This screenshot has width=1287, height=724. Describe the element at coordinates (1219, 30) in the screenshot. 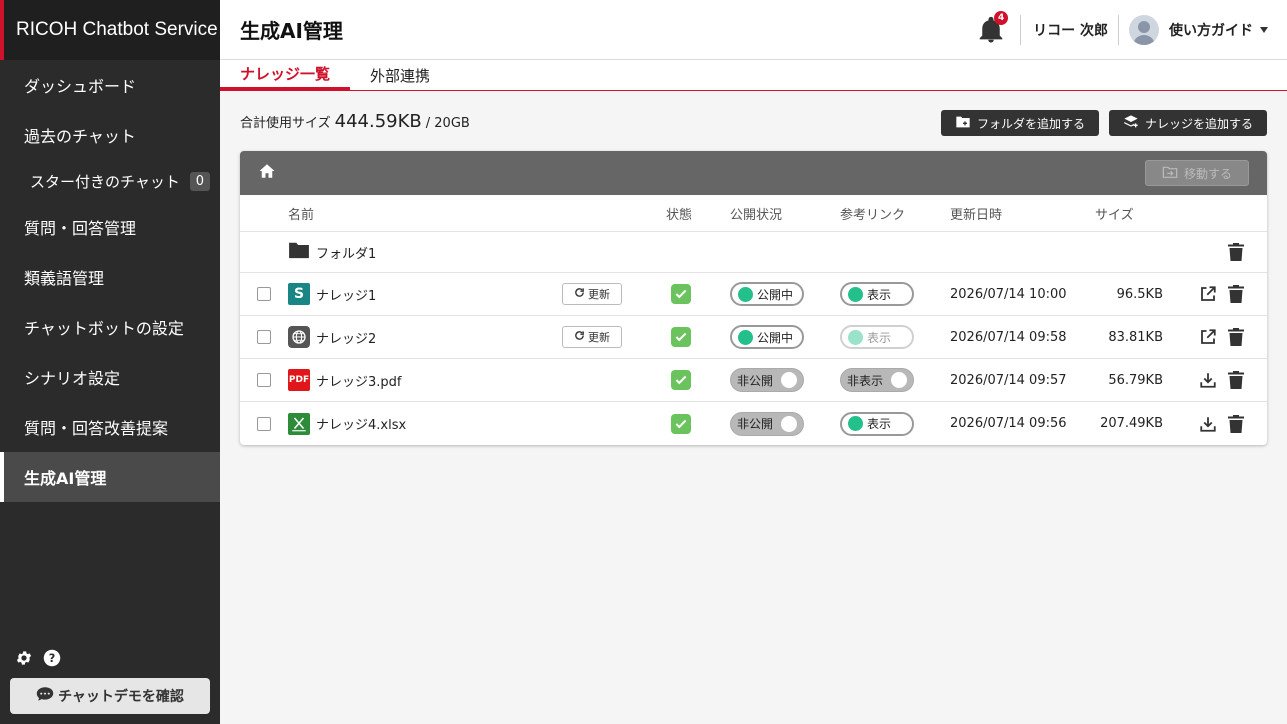

I see `guide-dropdown: 使い方ガイド` at that location.